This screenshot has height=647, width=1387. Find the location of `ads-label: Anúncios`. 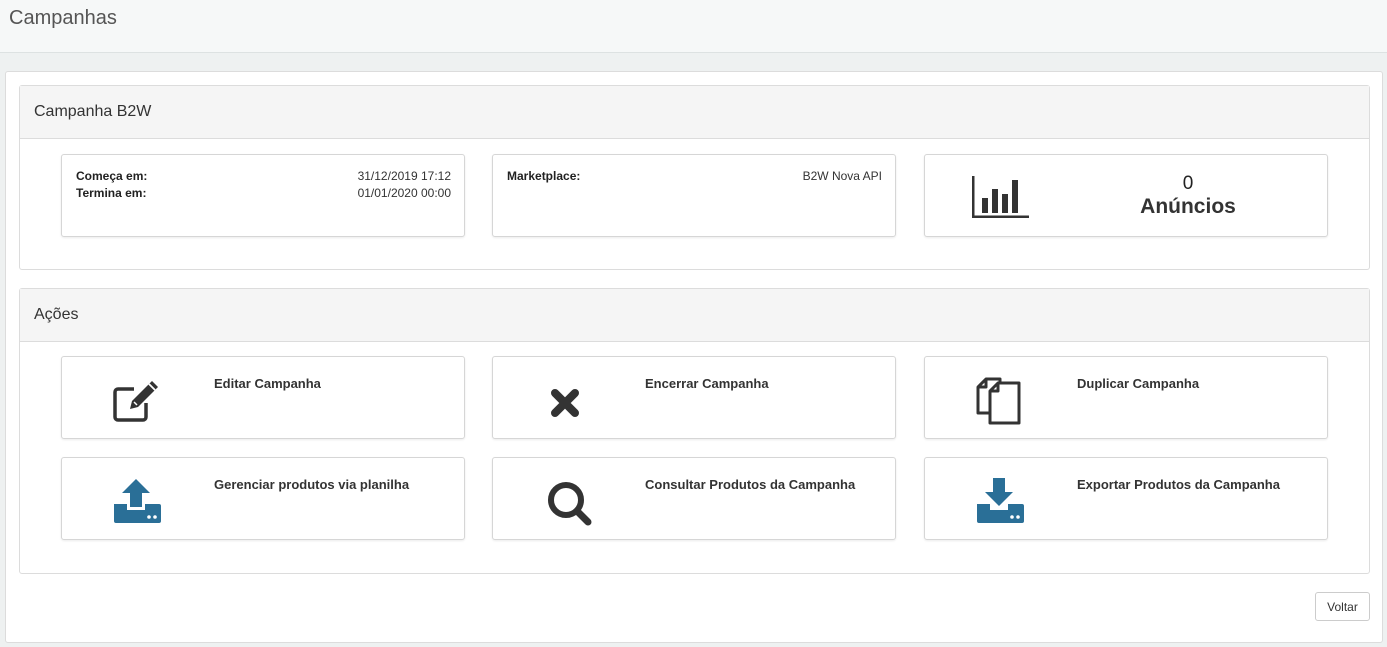

ads-label: Anúncios is located at coordinates (1188, 206).